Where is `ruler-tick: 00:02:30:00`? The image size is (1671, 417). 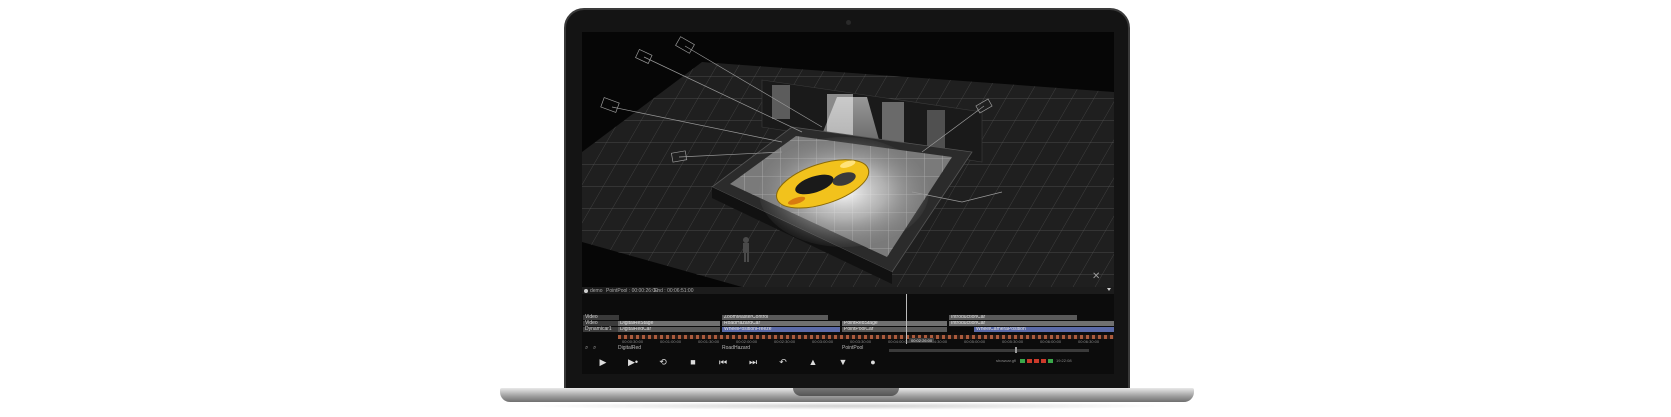 ruler-tick: 00:02:30:00 is located at coordinates (785, 341).